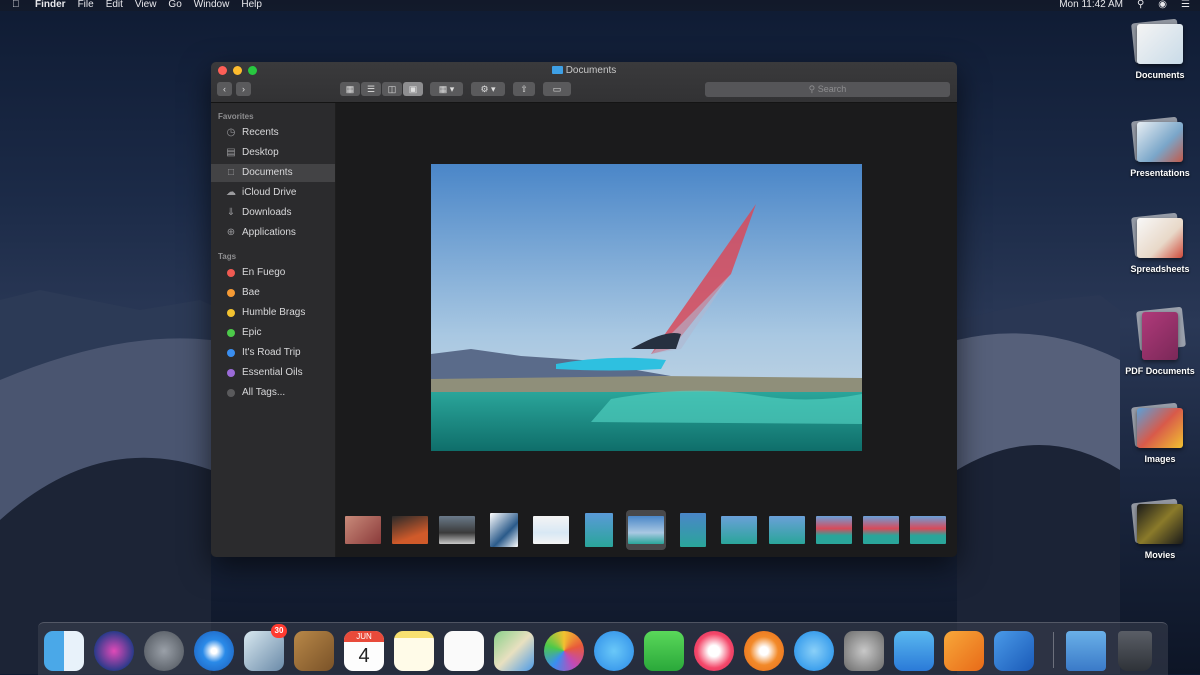  Describe the element at coordinates (350, 89) in the screenshot. I see `icon-view-button: ▦` at that location.